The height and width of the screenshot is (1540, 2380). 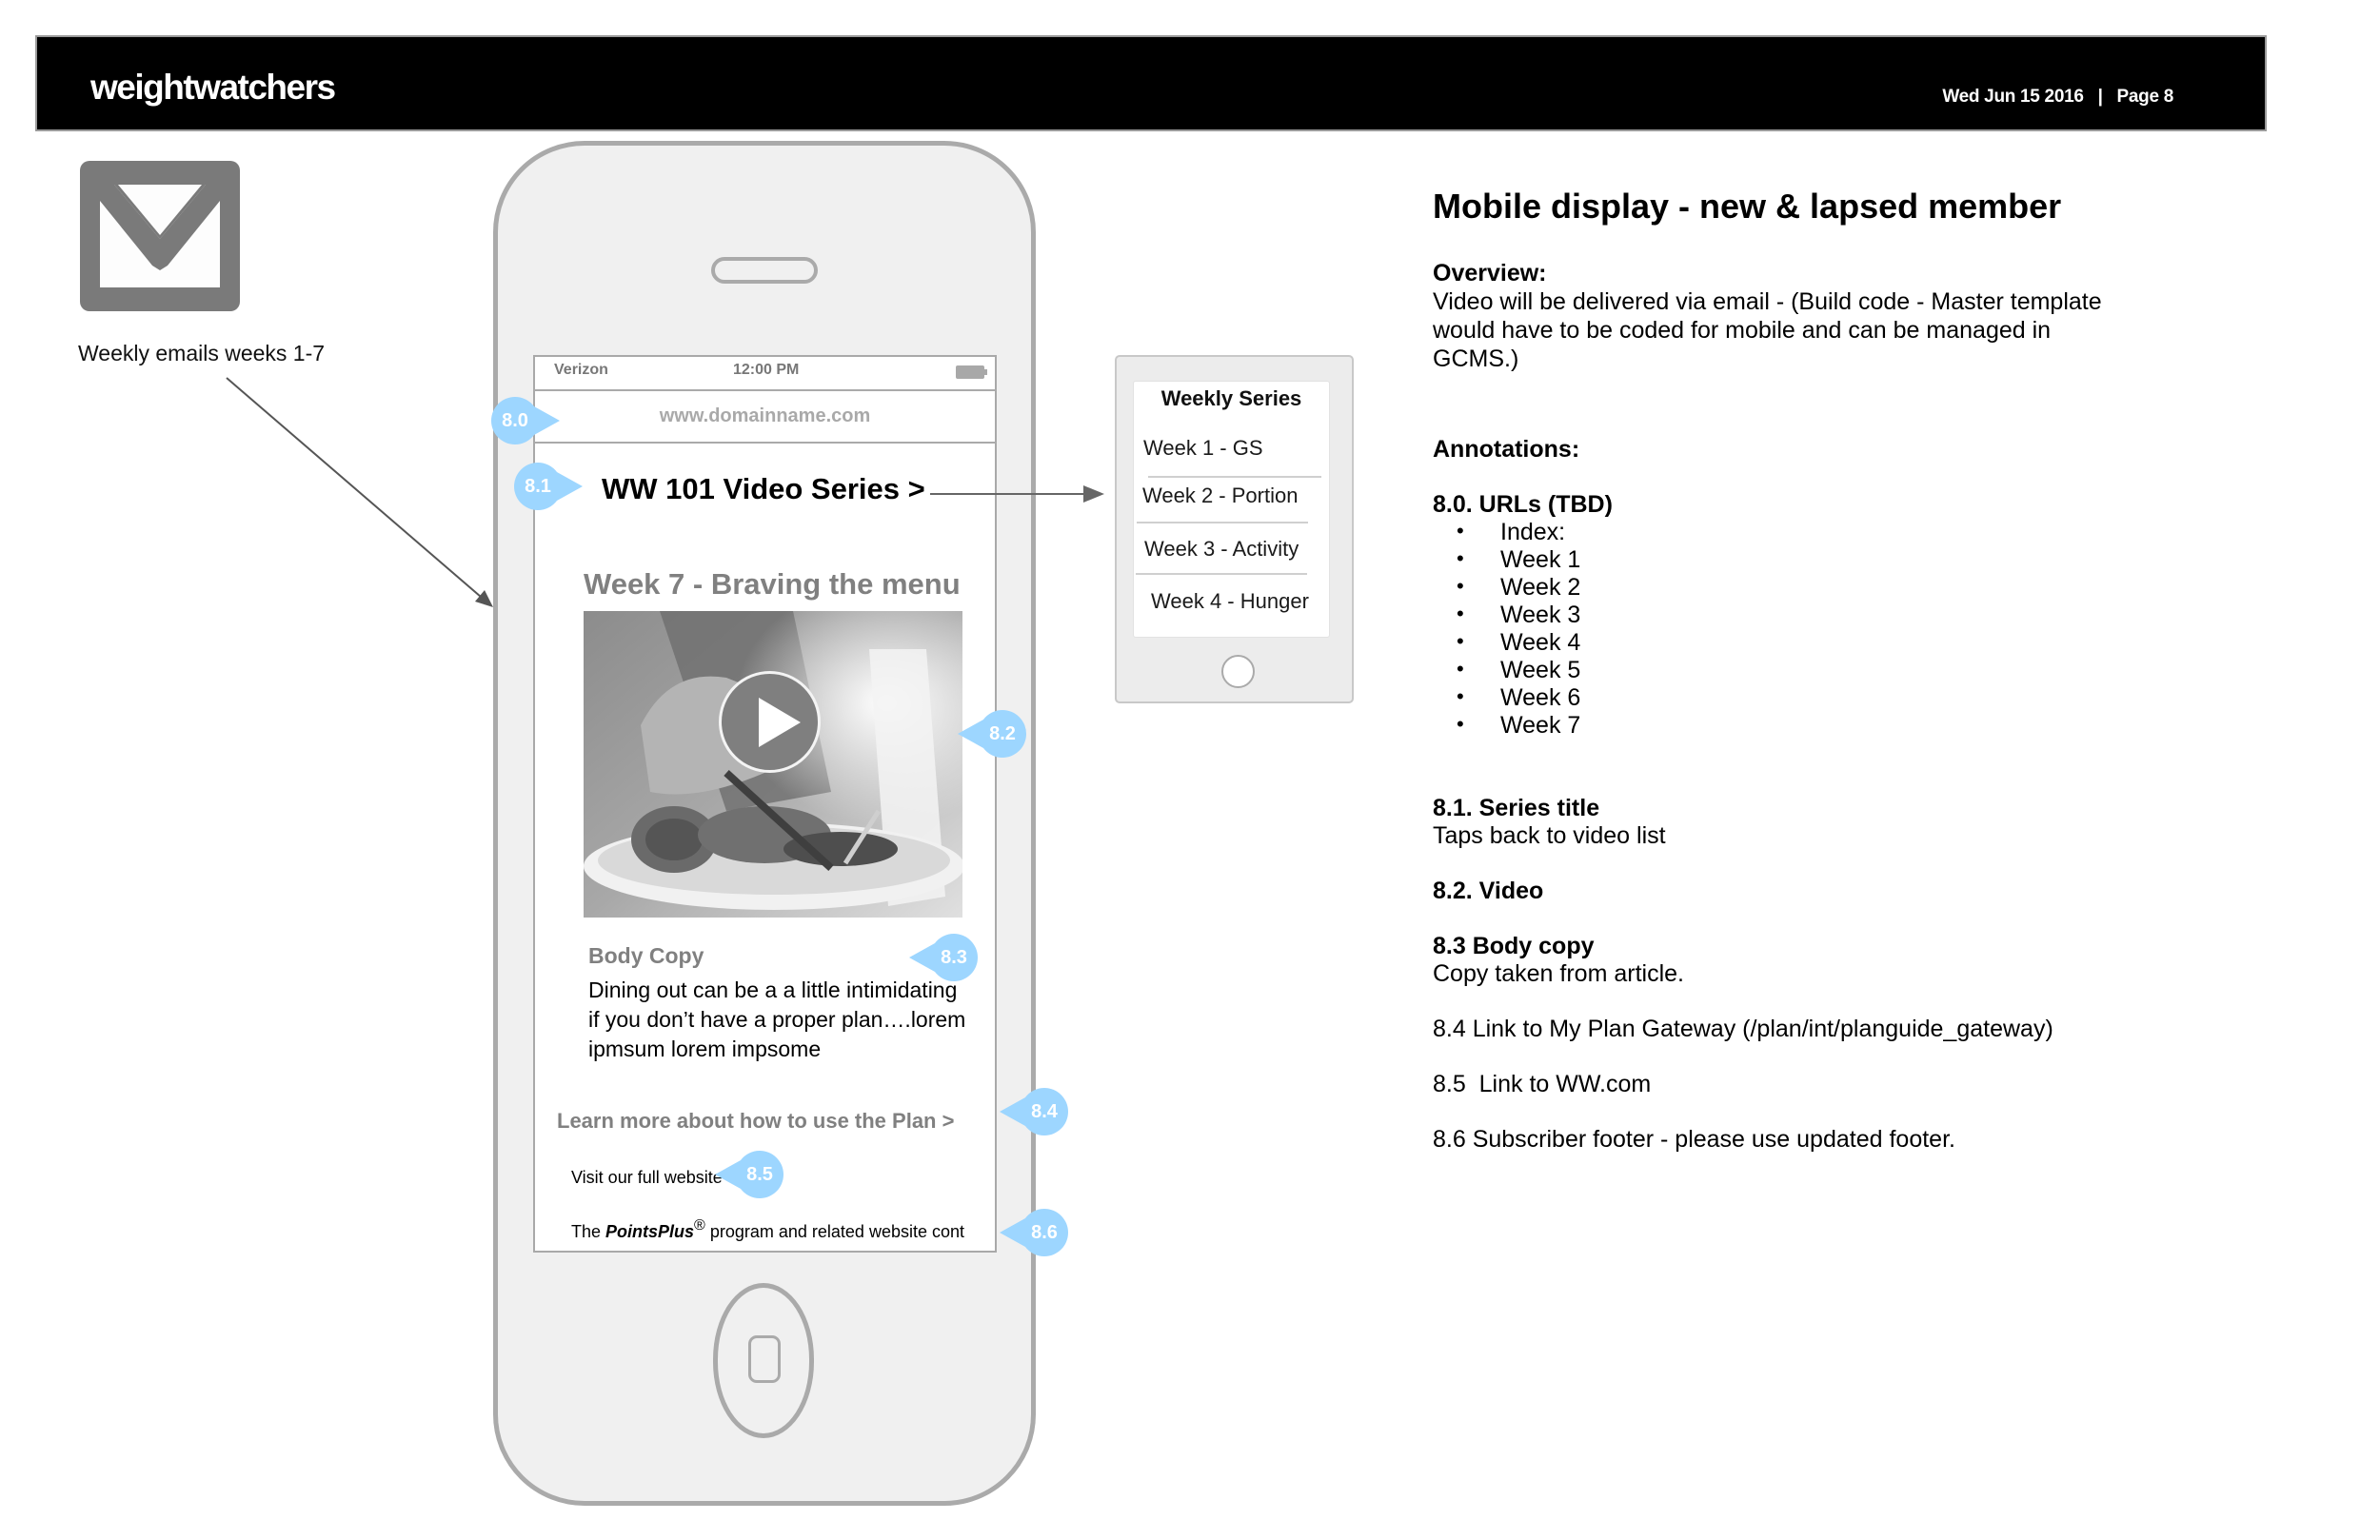 What do you see at coordinates (2145, 97) in the screenshot?
I see `page-number: Page 8` at bounding box center [2145, 97].